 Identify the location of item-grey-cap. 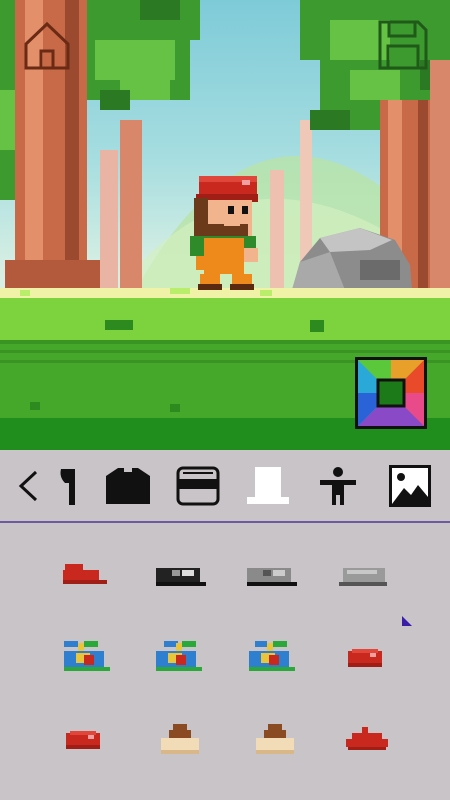
(365, 585).